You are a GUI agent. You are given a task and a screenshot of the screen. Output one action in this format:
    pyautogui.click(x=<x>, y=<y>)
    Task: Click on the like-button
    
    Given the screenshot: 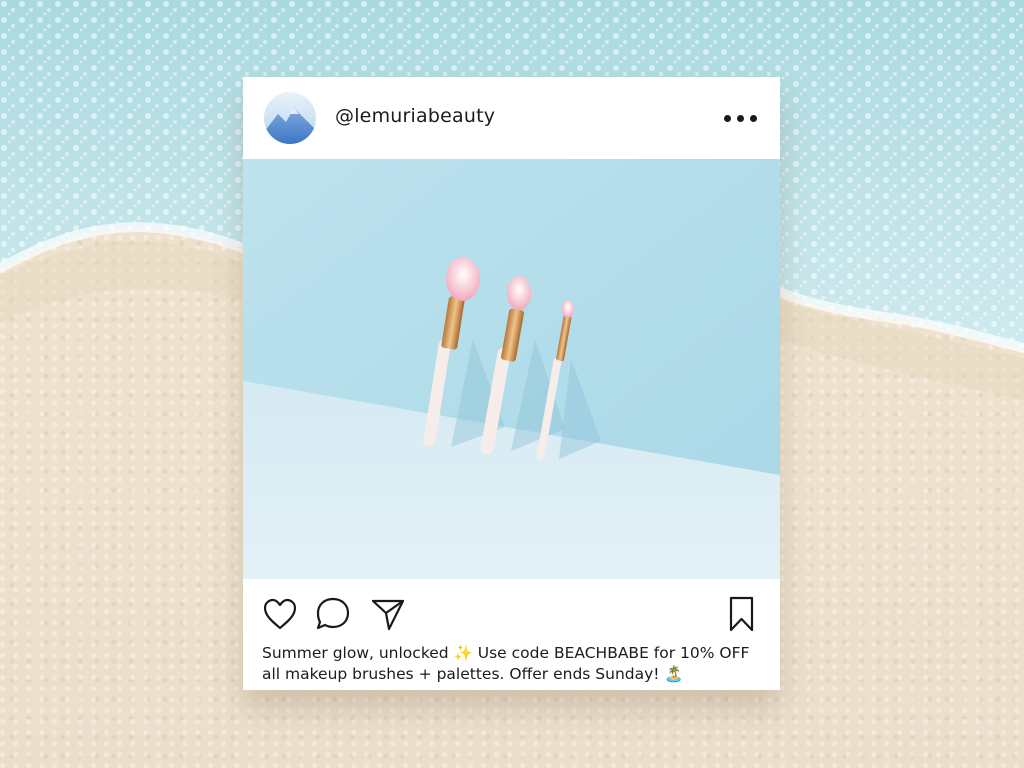 What is the action you would take?
    pyautogui.click(x=280, y=614)
    